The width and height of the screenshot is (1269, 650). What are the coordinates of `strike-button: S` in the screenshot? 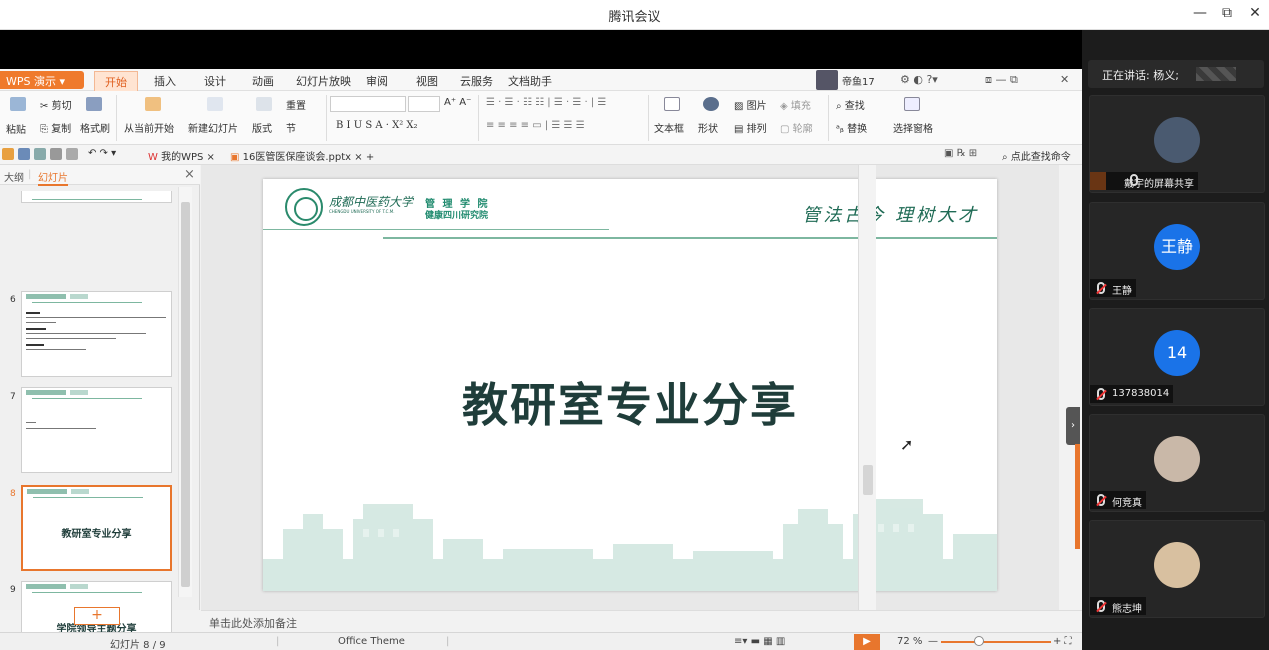 It's located at (368, 125).